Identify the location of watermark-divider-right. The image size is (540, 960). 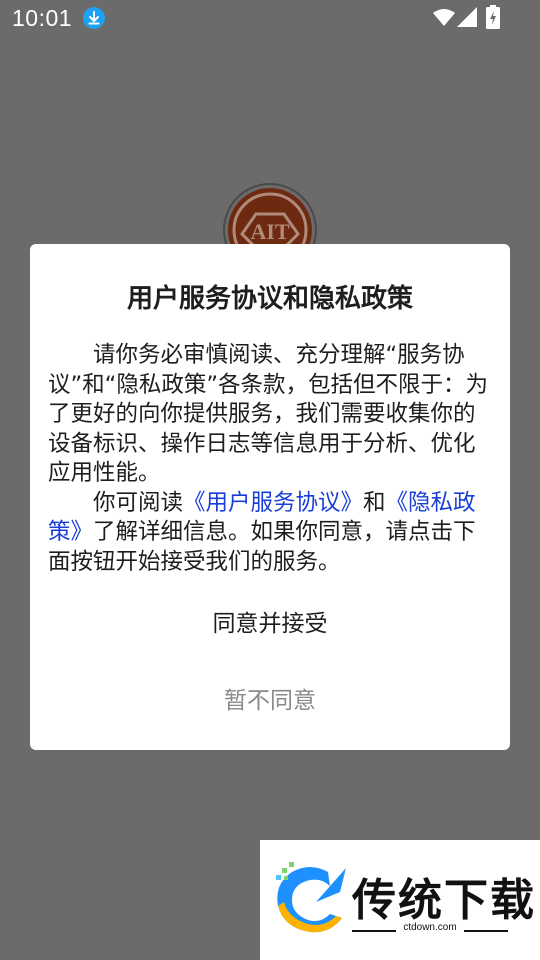
(486, 931).